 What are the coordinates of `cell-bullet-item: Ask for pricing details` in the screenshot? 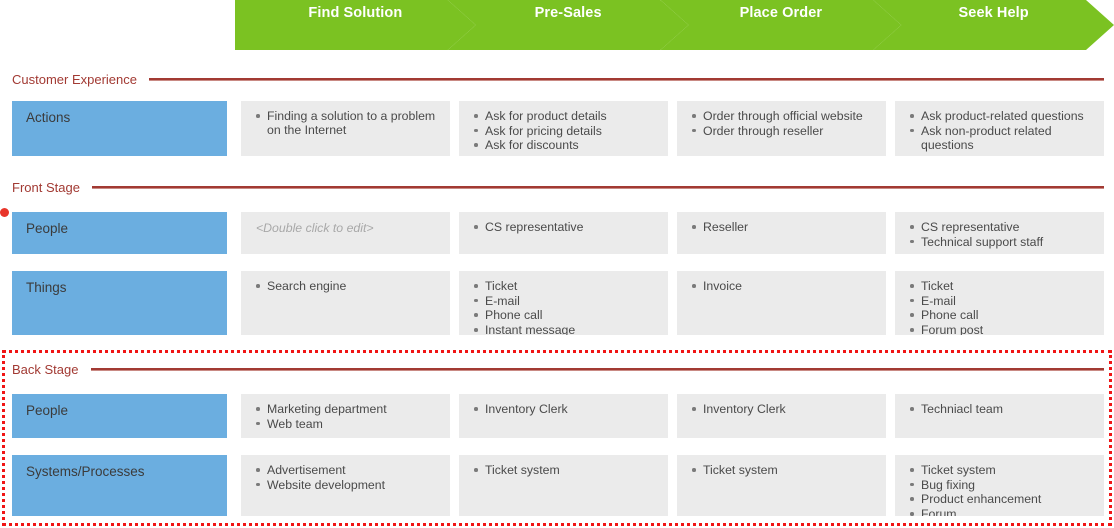 It's located at (567, 131).